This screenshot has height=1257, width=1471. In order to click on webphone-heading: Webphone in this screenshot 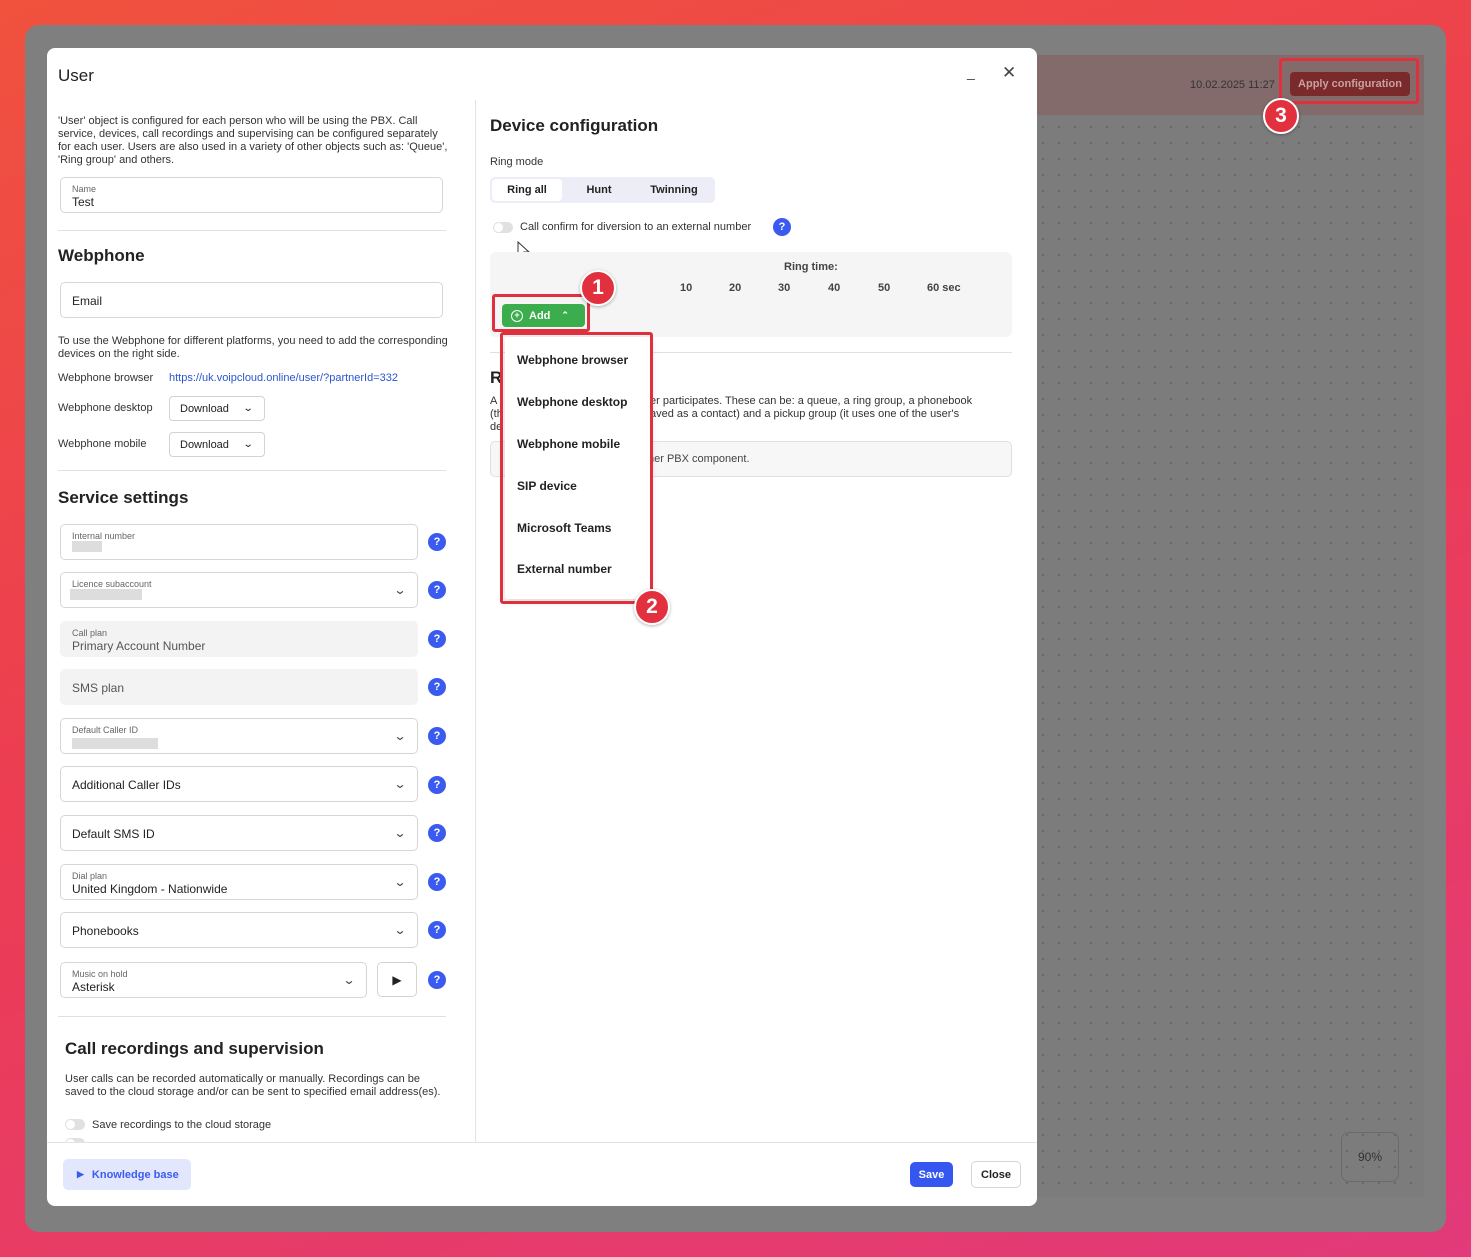, I will do `click(101, 255)`.